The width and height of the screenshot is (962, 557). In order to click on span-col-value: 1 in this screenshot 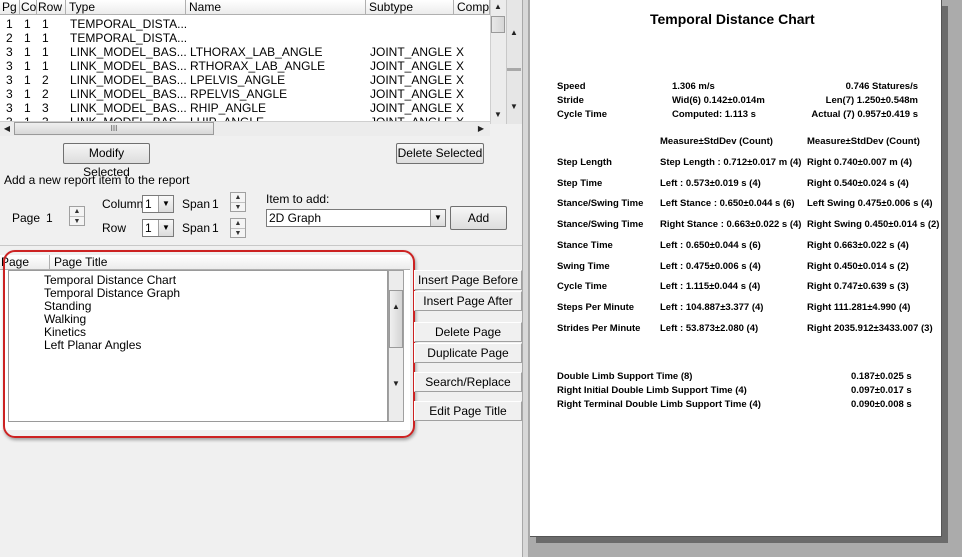, I will do `click(215, 204)`.